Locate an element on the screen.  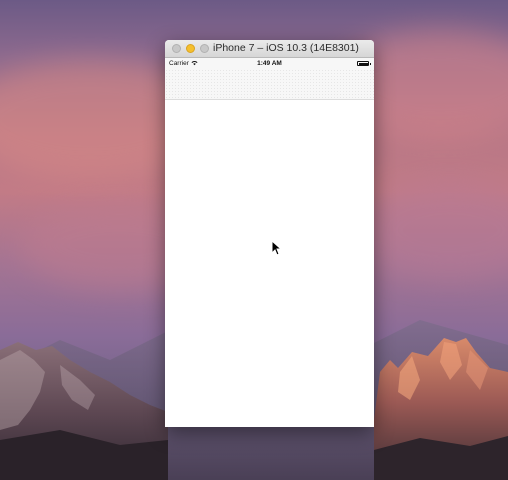
battery-icon is located at coordinates (364, 63).